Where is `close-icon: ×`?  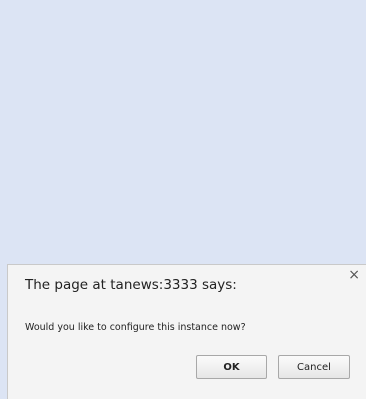 close-icon: × is located at coordinates (354, 275).